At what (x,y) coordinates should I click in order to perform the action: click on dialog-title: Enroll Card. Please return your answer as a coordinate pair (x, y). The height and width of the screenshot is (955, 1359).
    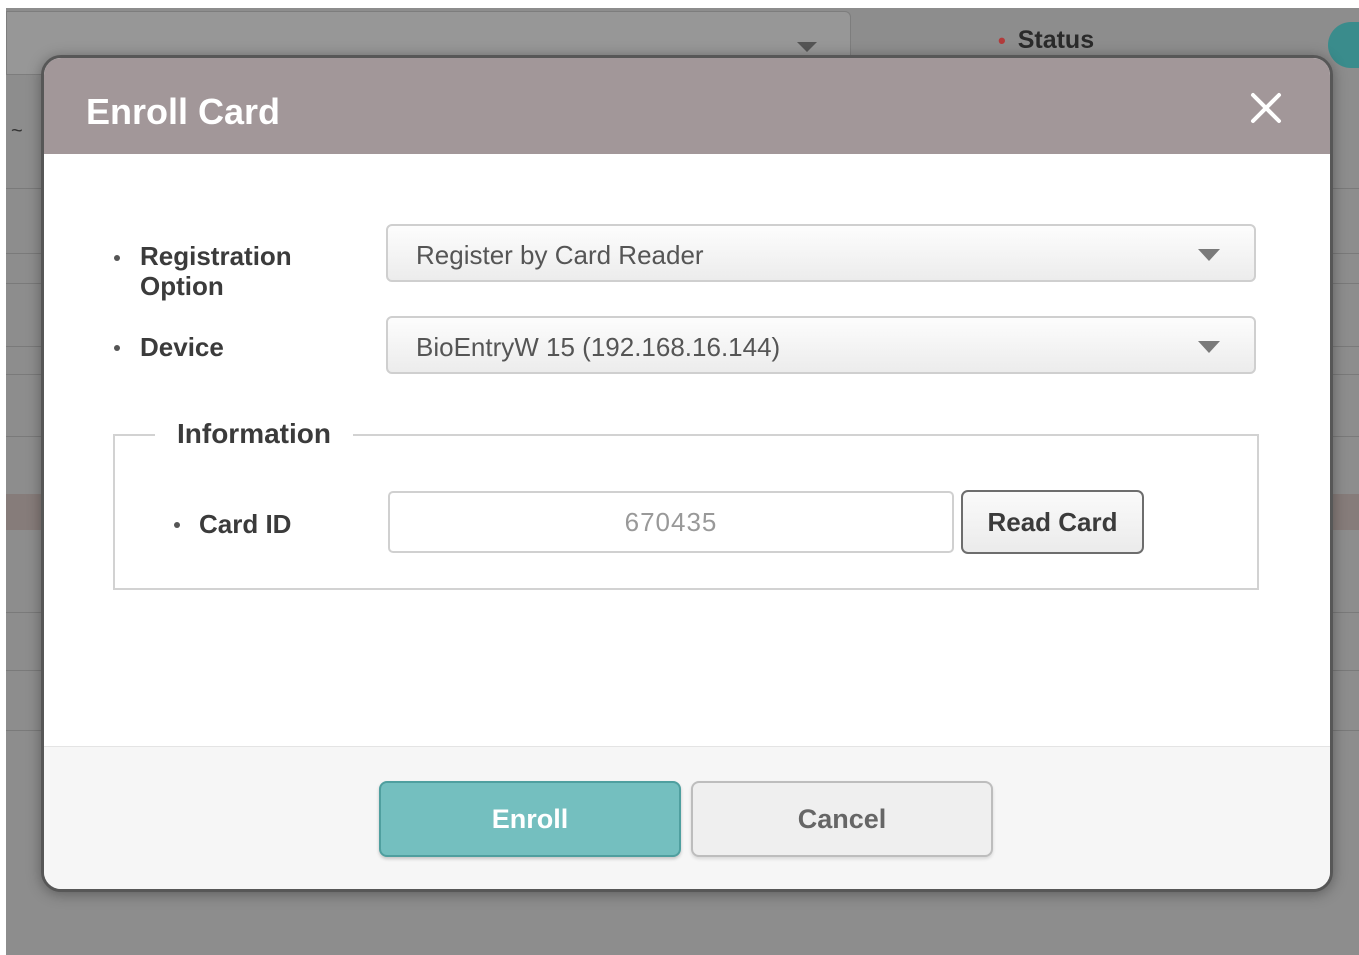
    Looking at the image, I should click on (183, 111).